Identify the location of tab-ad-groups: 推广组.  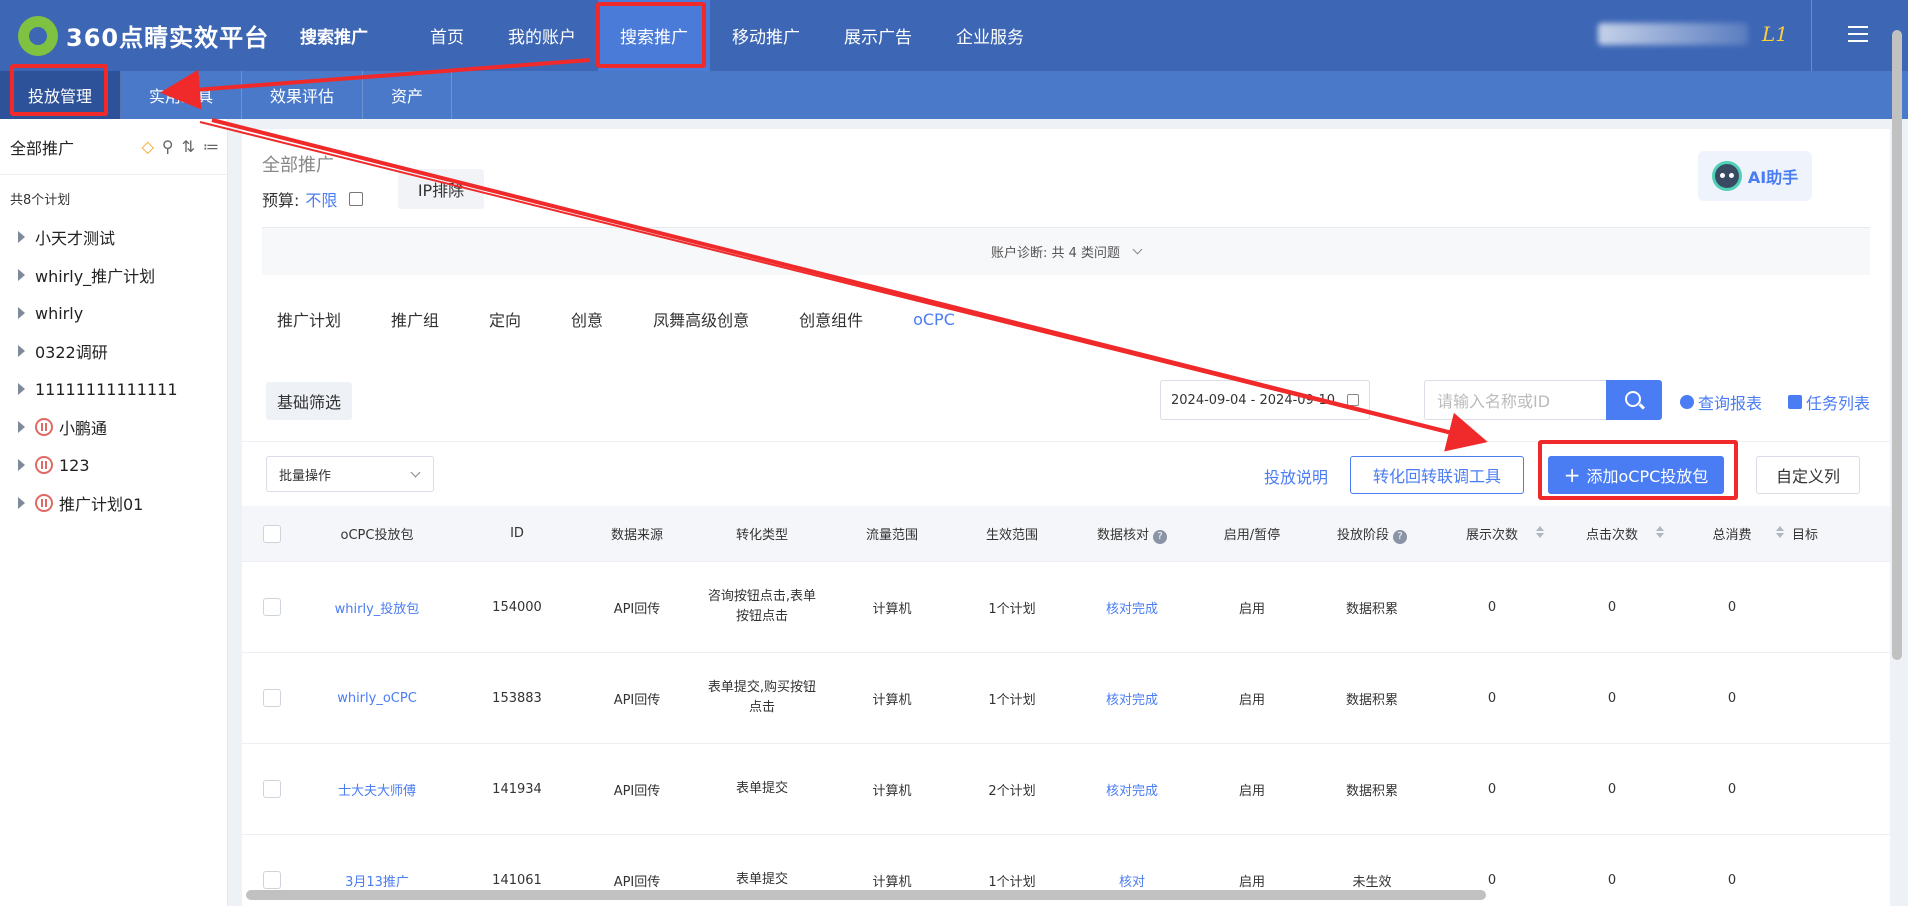
(415, 319).